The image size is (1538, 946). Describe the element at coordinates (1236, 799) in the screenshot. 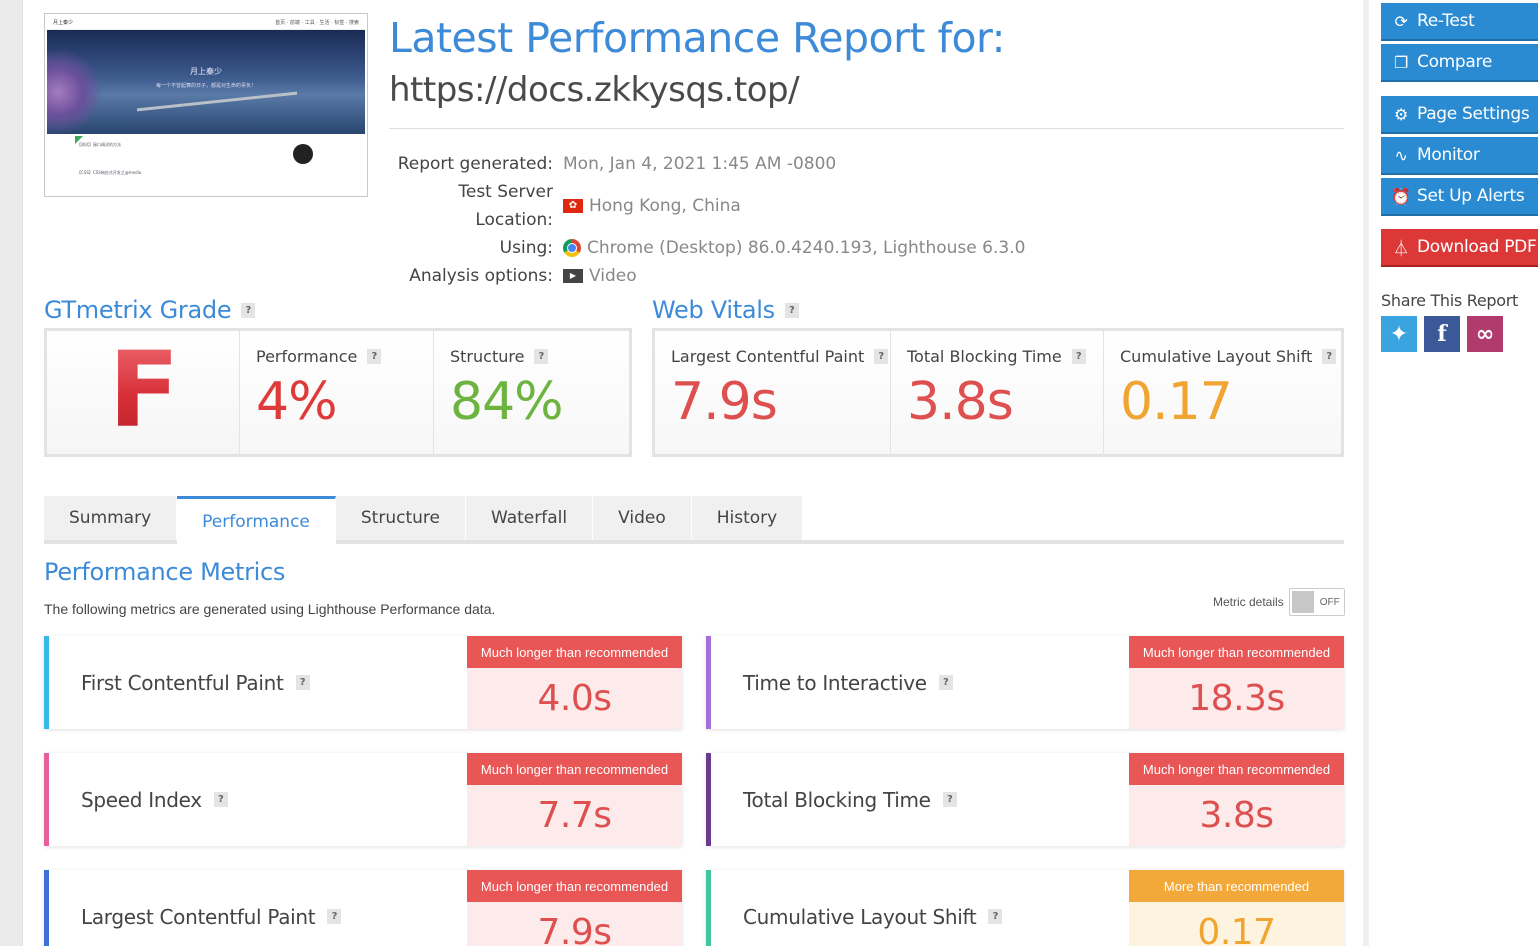

I see `metric-value-box: Much longer than recommended 3.8s` at that location.